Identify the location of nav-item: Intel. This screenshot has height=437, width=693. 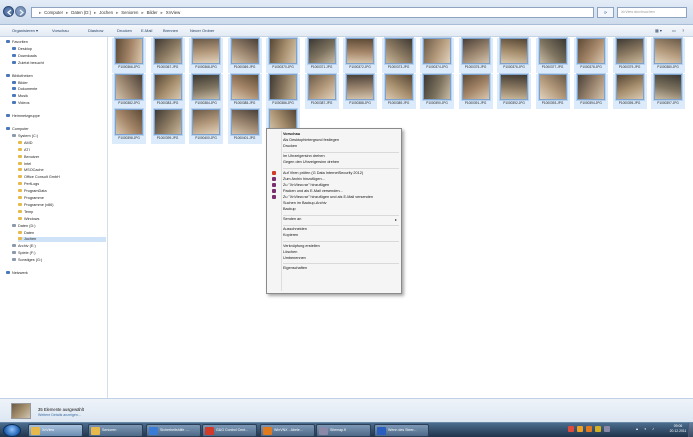
(62, 164).